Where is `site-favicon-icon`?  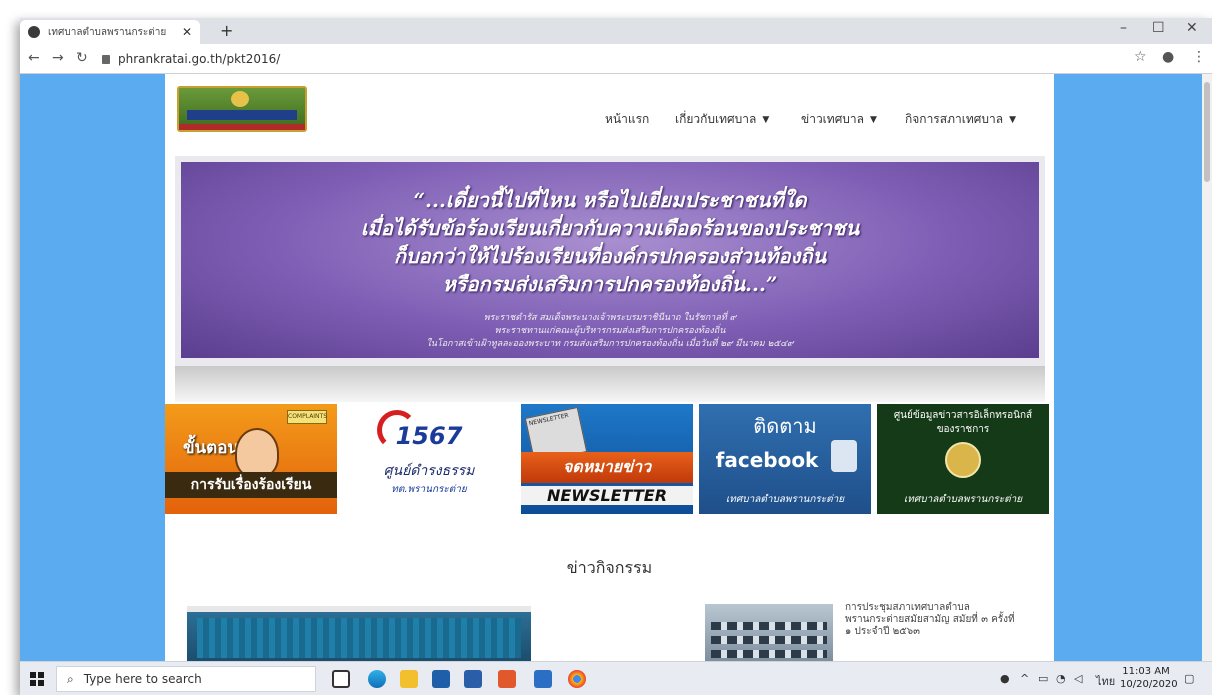 site-favicon-icon is located at coordinates (34, 32).